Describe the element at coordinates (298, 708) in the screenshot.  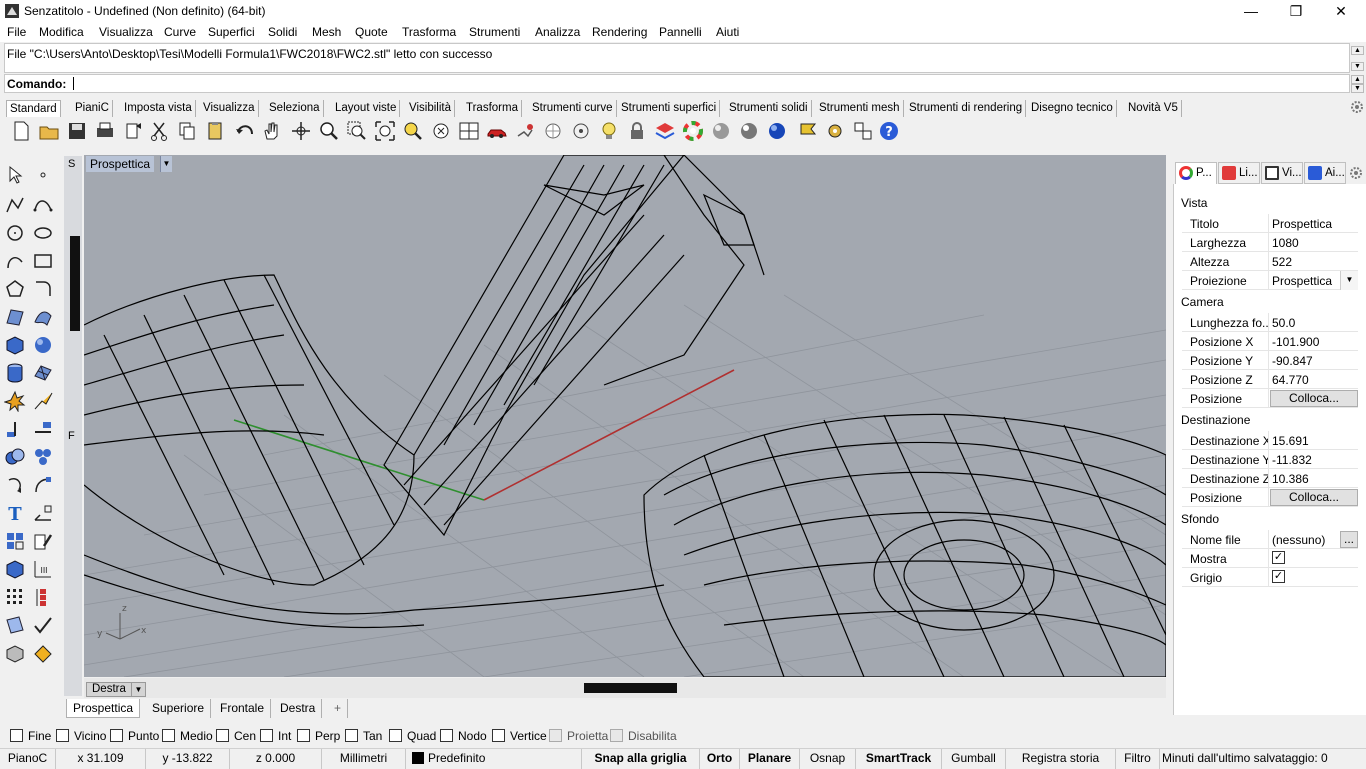
I see `tab-destra: Destra` at that location.